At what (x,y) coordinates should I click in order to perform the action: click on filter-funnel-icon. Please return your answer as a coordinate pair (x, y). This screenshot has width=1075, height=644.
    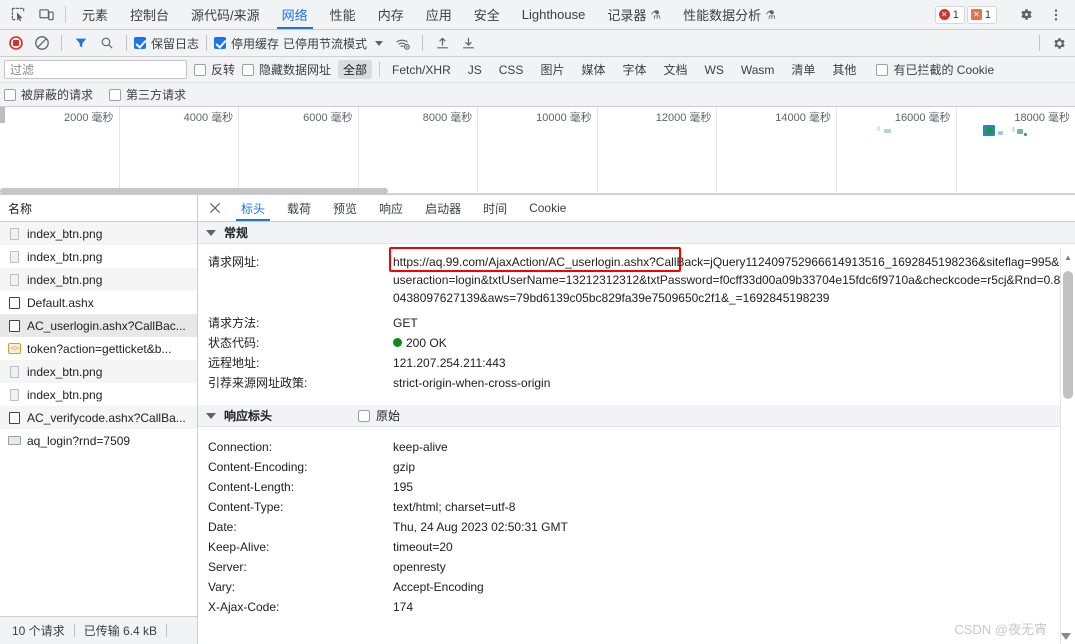
    Looking at the image, I should click on (81, 43).